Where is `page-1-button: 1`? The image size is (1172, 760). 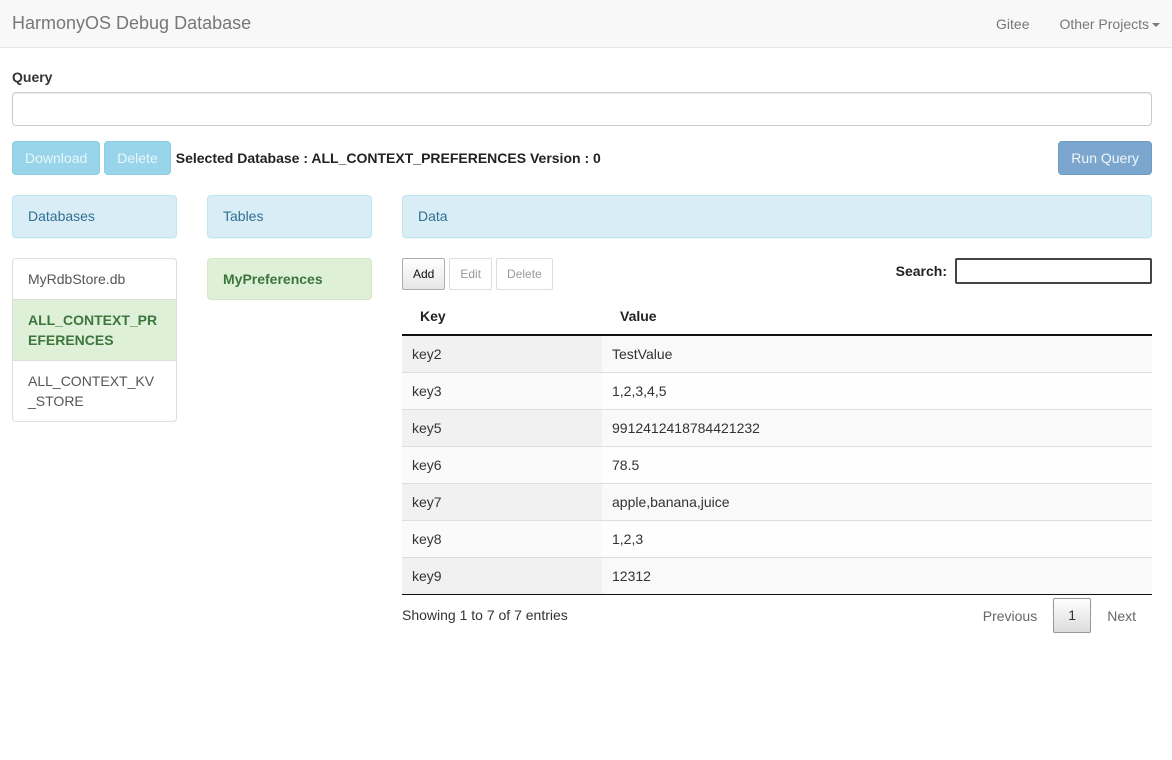
page-1-button: 1 is located at coordinates (1072, 615).